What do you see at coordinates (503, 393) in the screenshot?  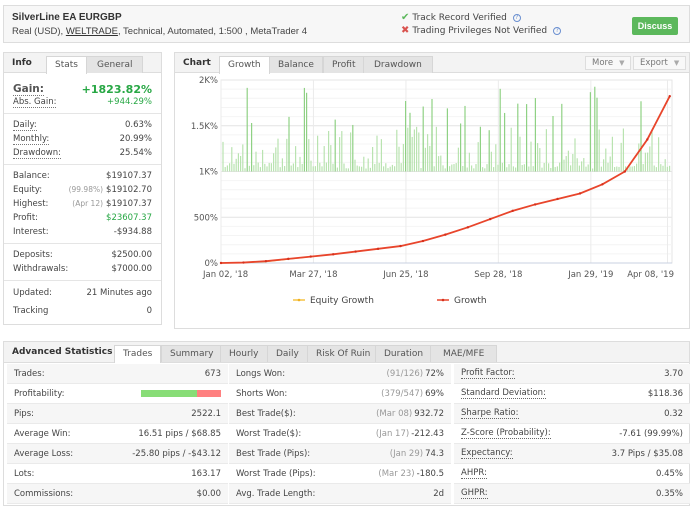 I see `stat-label: Standard Deviation:` at bounding box center [503, 393].